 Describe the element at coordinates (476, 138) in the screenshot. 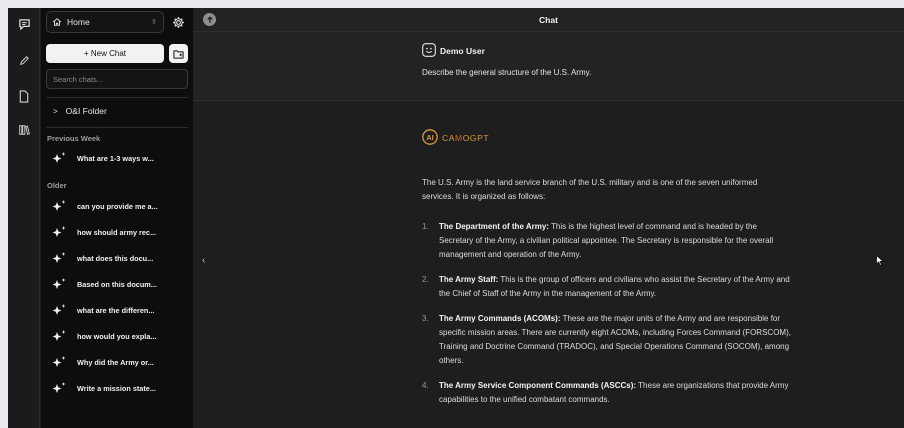

I see `assistant-name-suffix: OGPT` at that location.